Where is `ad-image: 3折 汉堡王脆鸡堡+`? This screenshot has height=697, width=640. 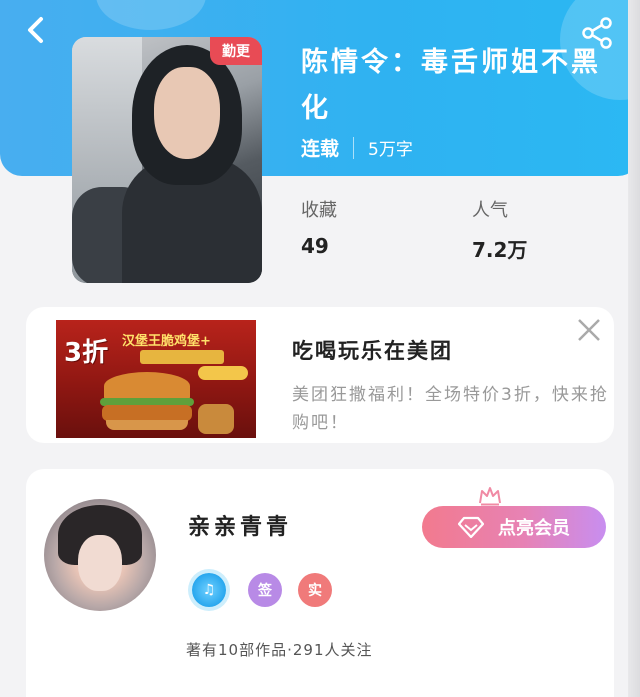 ad-image: 3折 汉堡王脆鸡堡+ is located at coordinates (156, 379).